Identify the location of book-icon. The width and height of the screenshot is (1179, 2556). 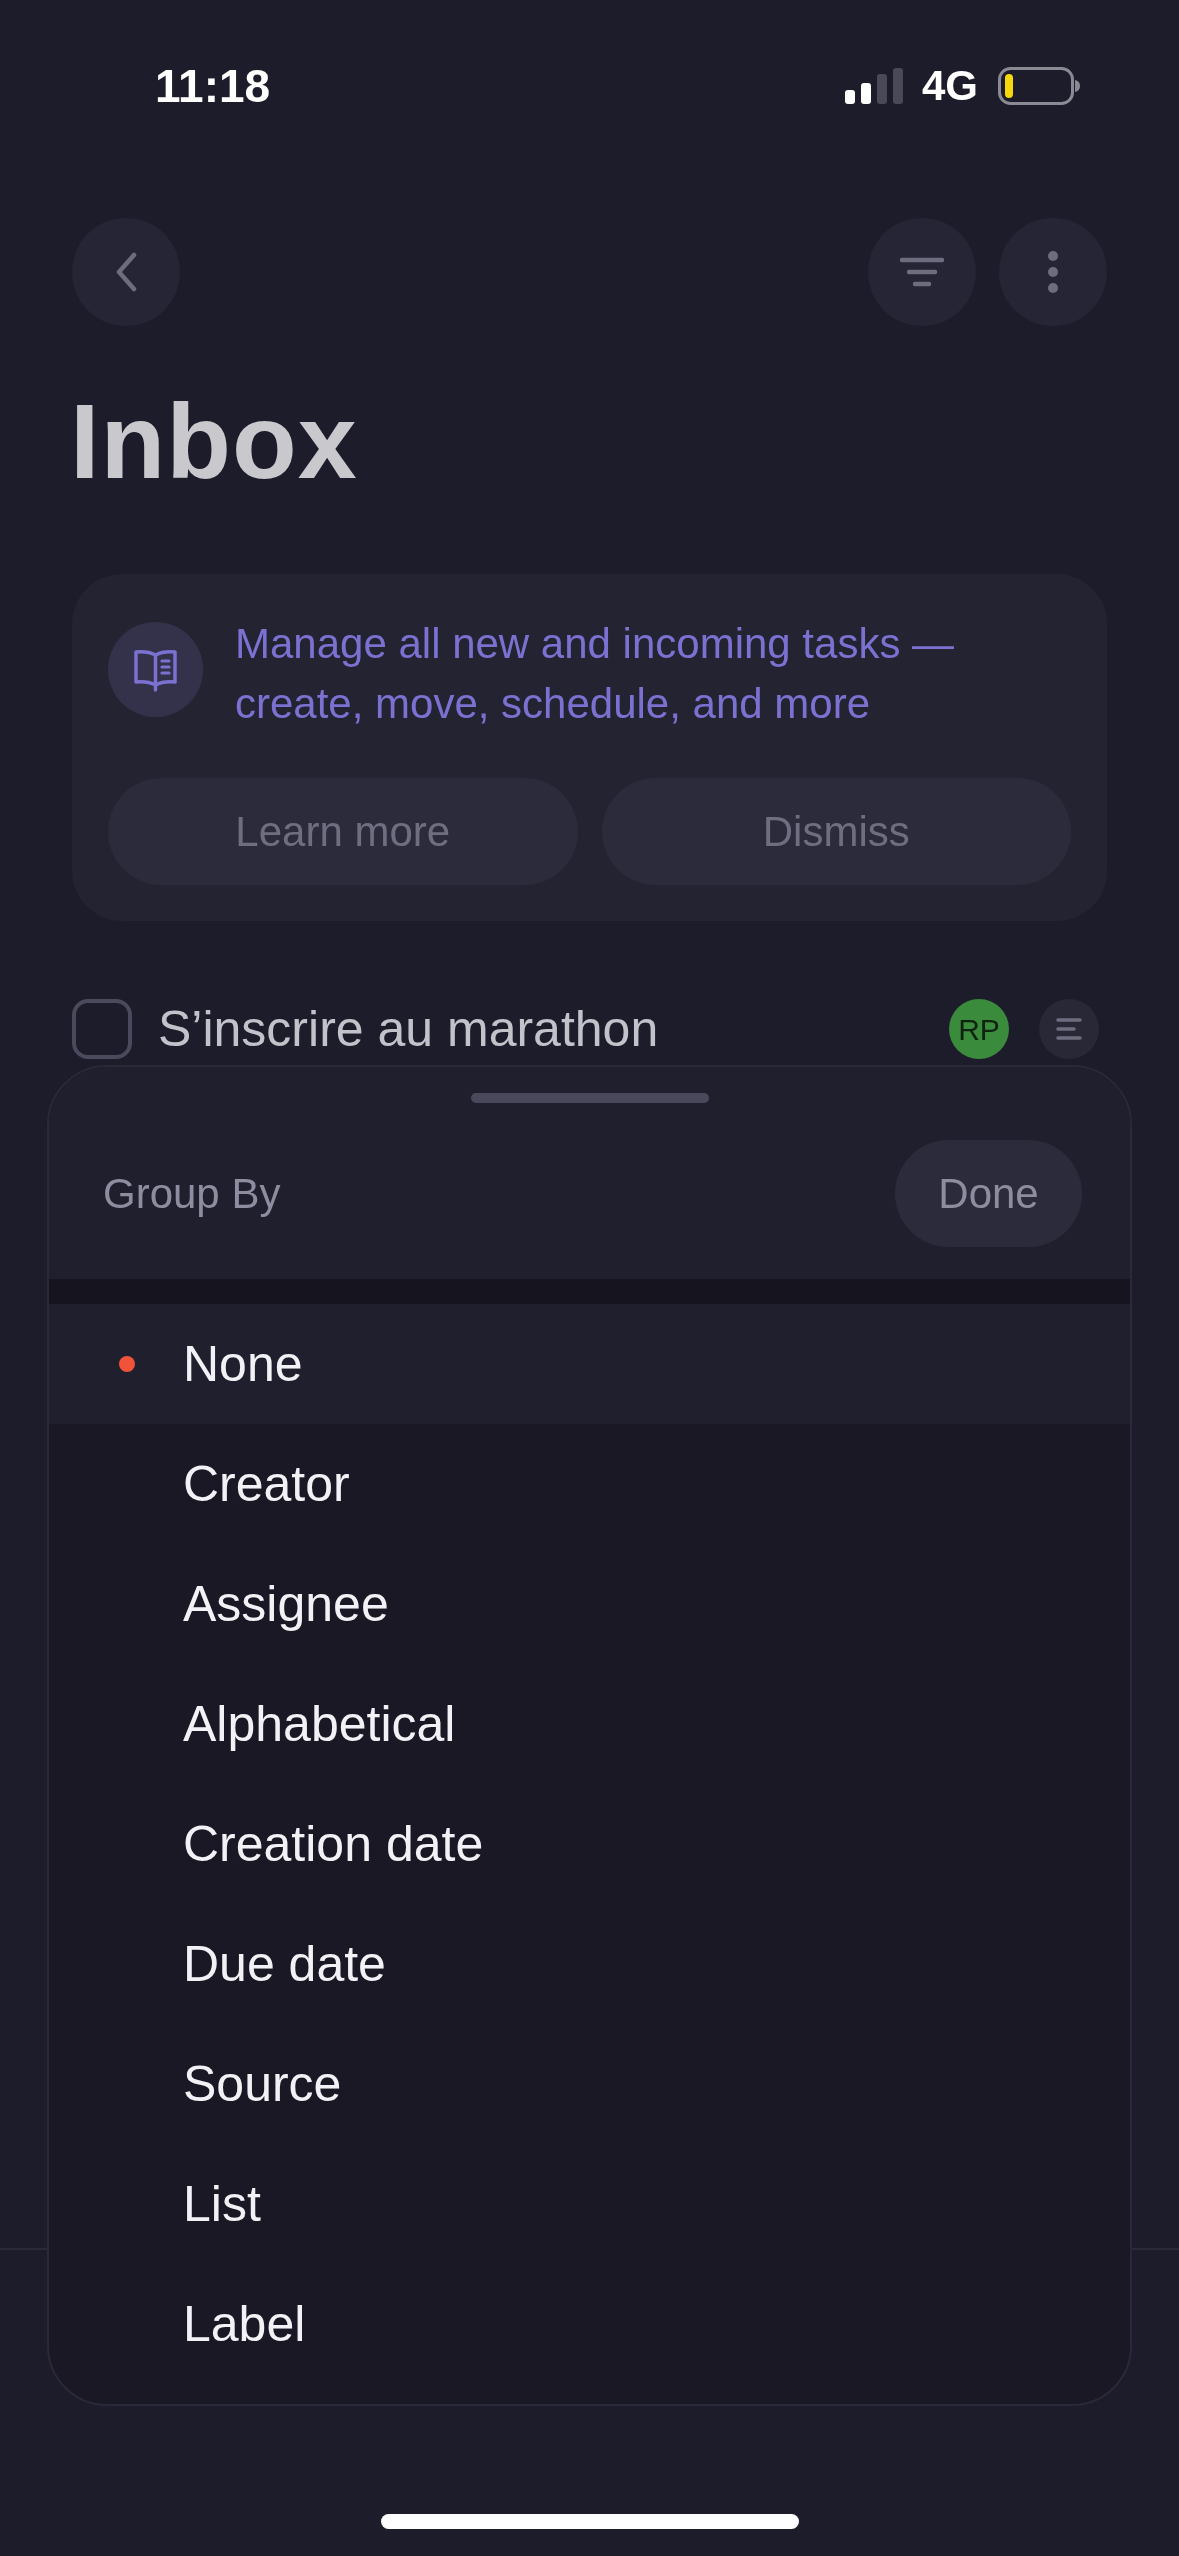
(155, 669).